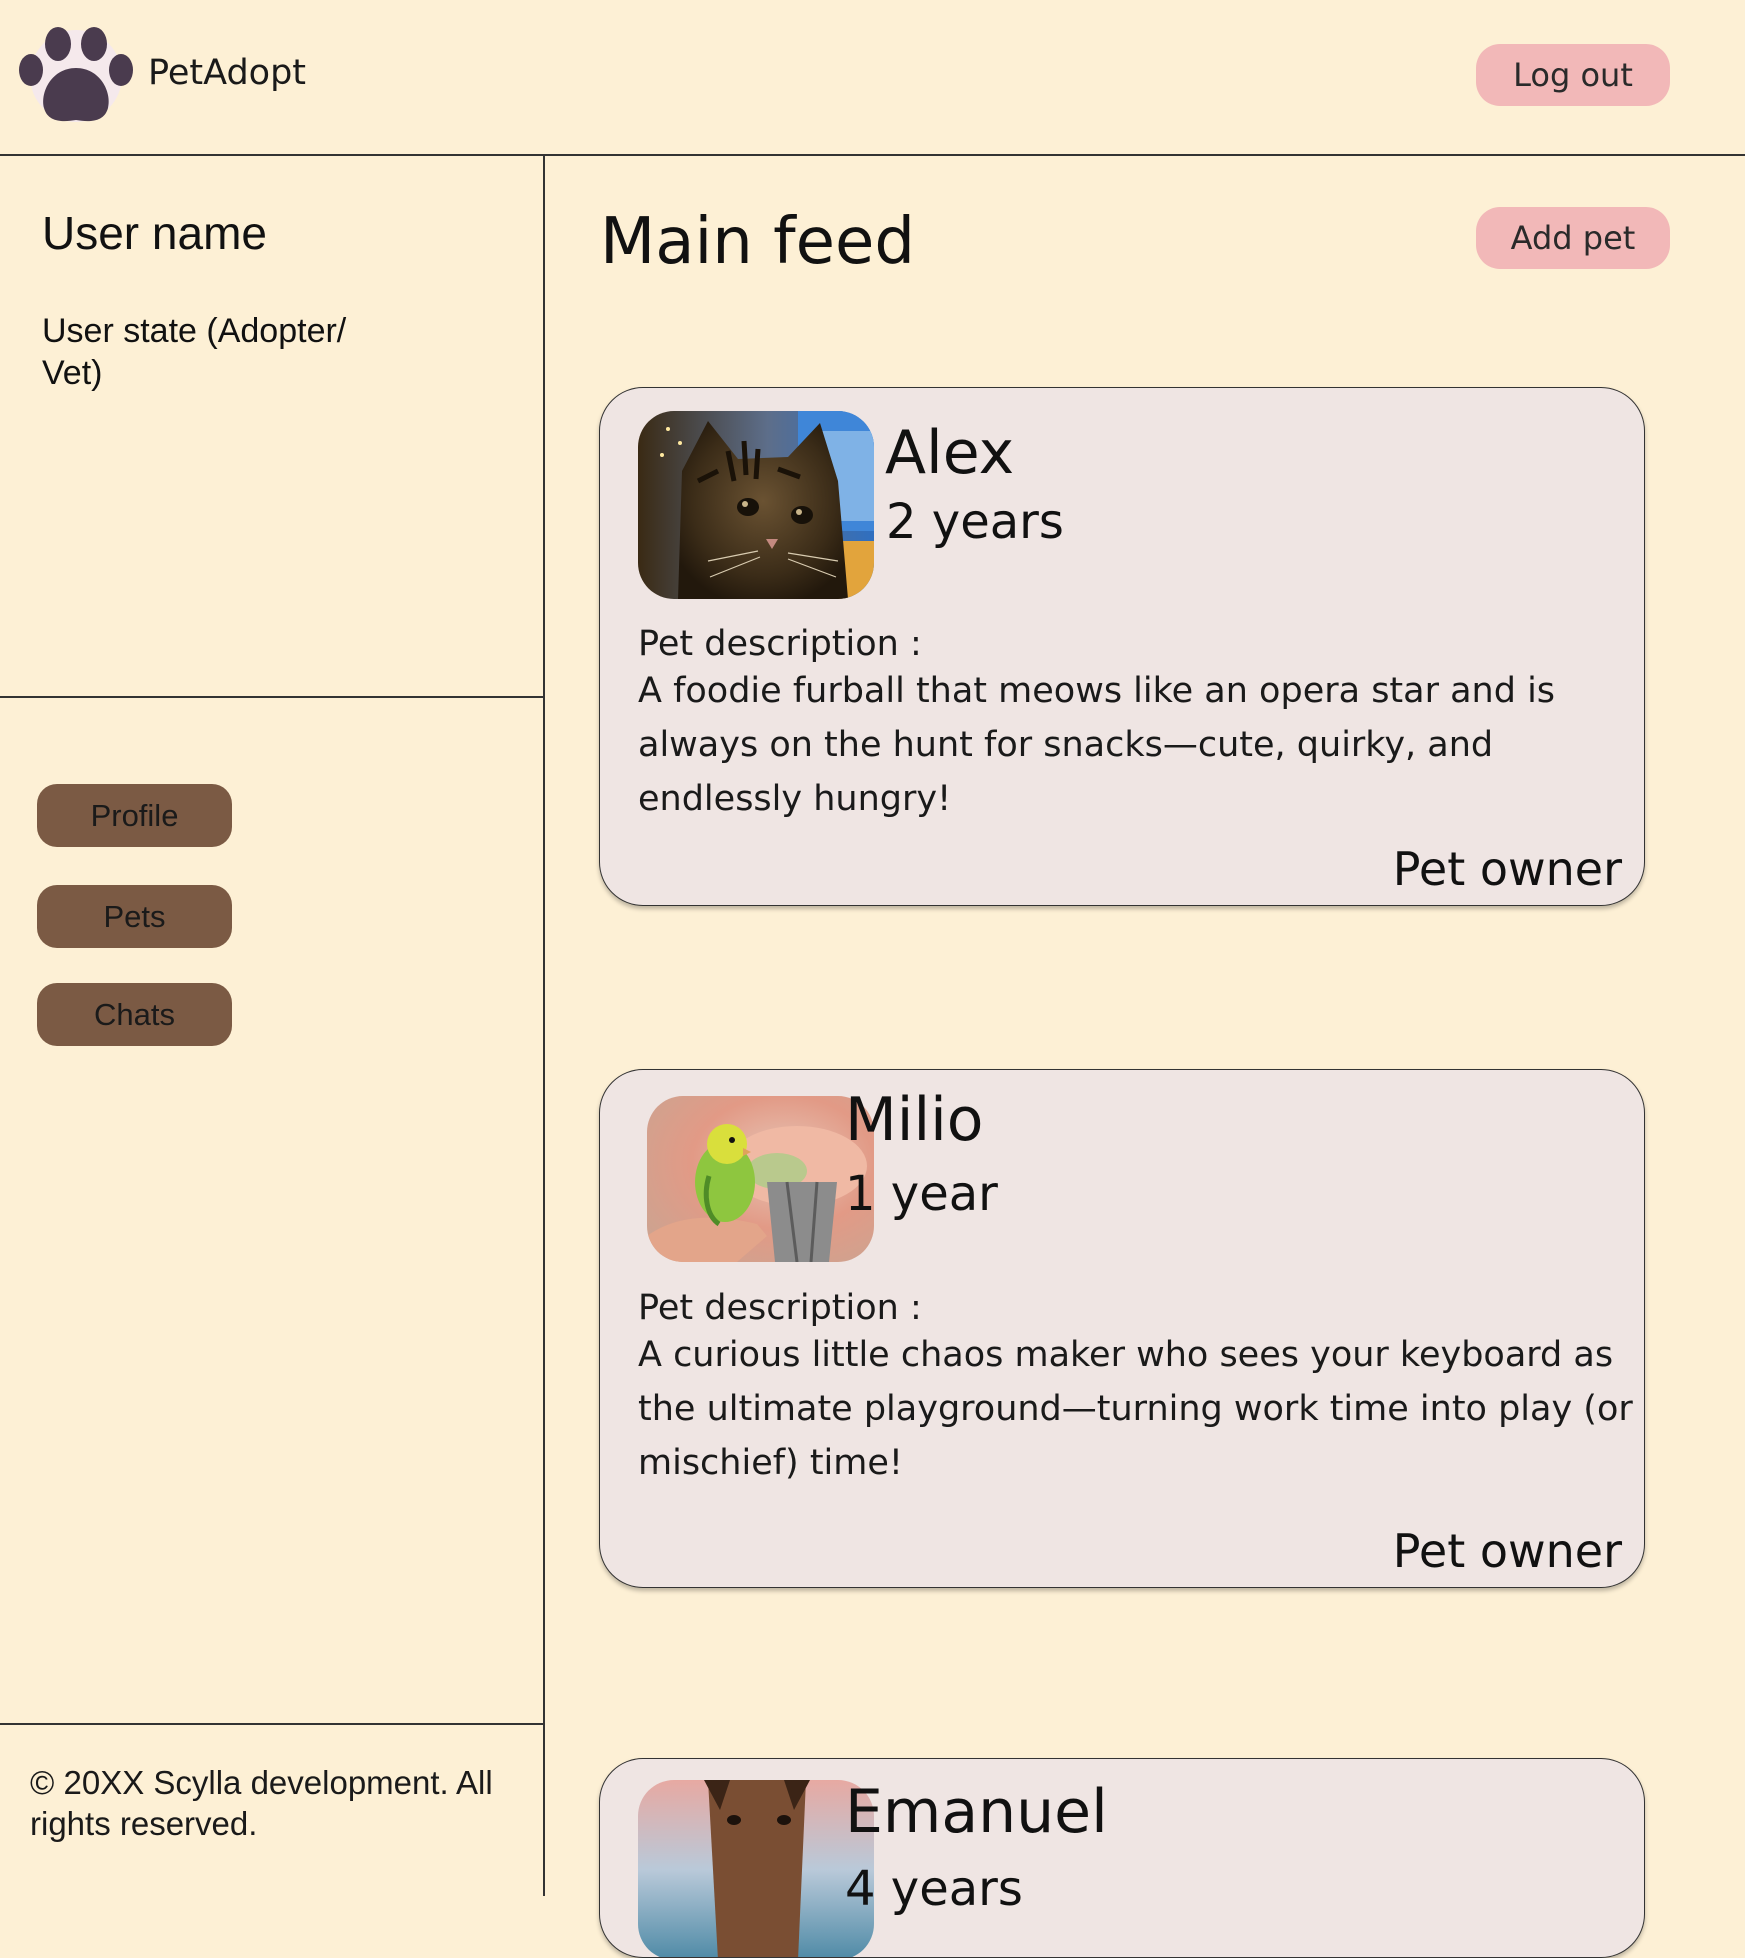 This screenshot has width=1745, height=1958. I want to click on footer-divider, so click(272, 1724).